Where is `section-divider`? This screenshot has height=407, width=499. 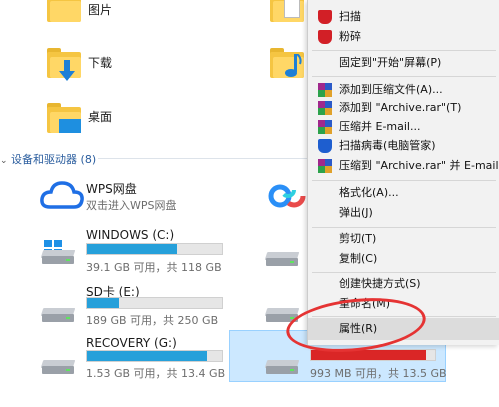 section-divider is located at coordinates (203, 158).